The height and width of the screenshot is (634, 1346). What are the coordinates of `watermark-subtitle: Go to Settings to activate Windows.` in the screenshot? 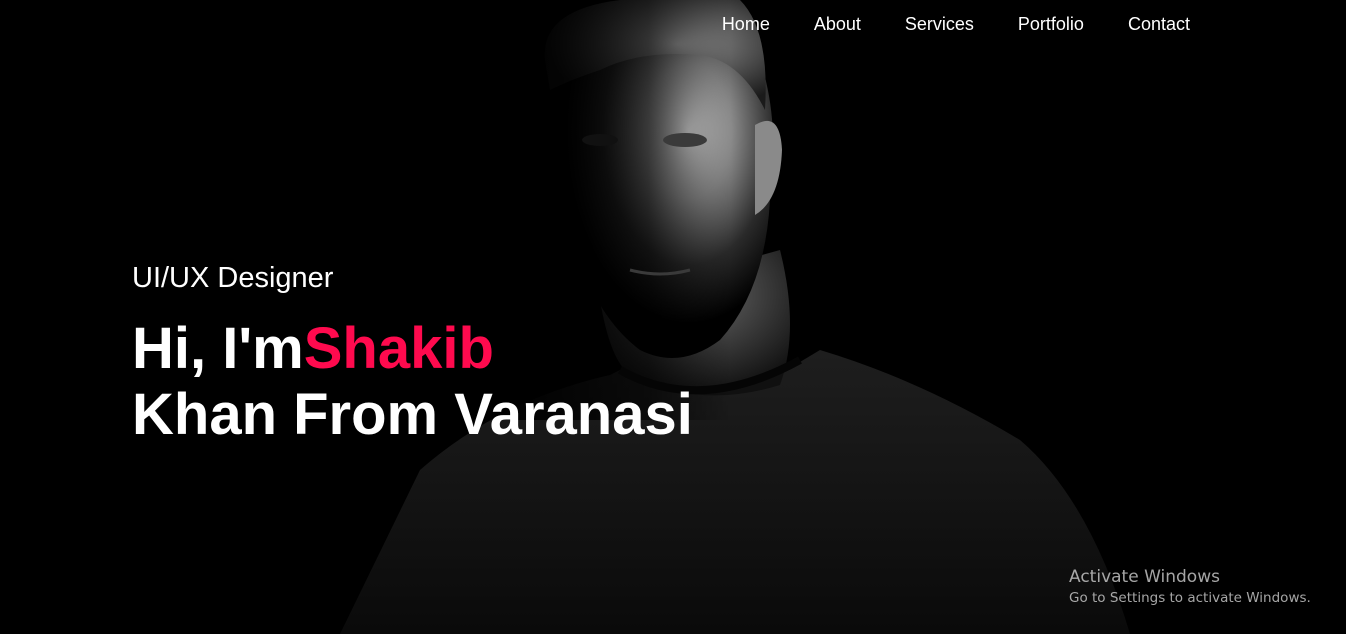 It's located at (1190, 598).